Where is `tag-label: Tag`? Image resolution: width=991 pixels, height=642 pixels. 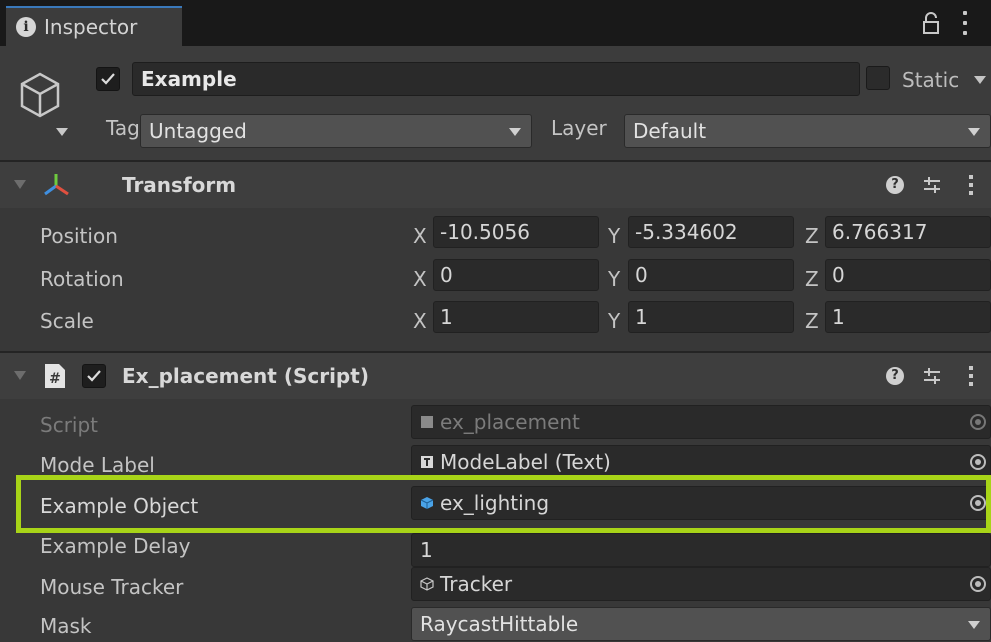 tag-label: Tag is located at coordinates (123, 128).